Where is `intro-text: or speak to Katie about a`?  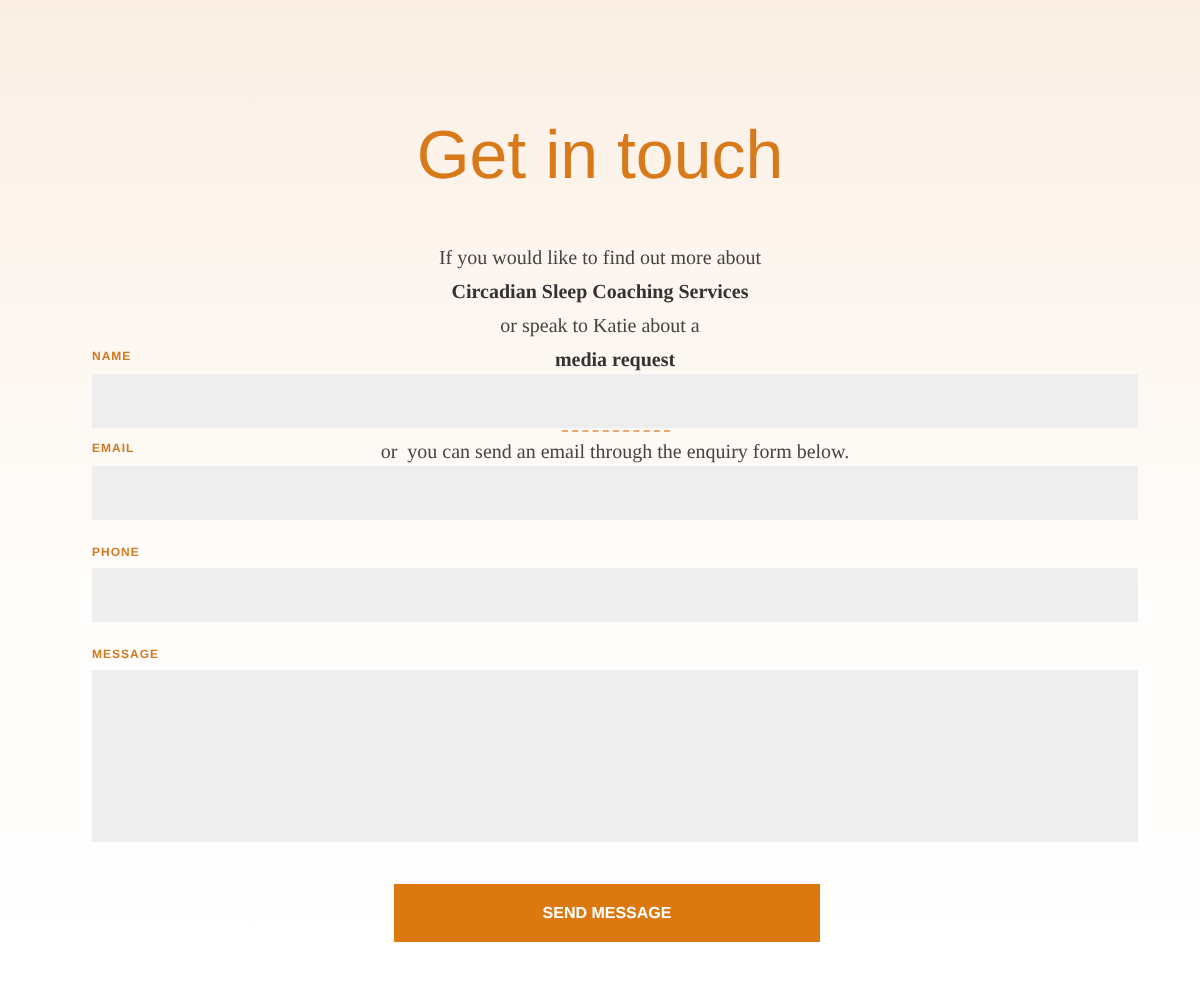
intro-text: or speak to Katie about a is located at coordinates (600, 327).